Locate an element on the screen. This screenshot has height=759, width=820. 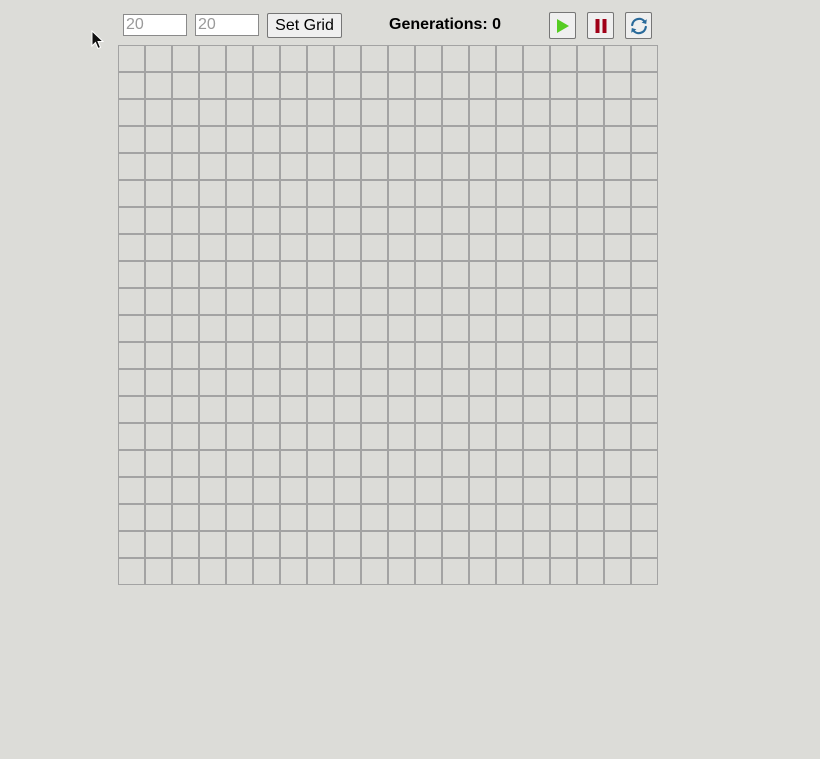
play-button is located at coordinates (562, 25).